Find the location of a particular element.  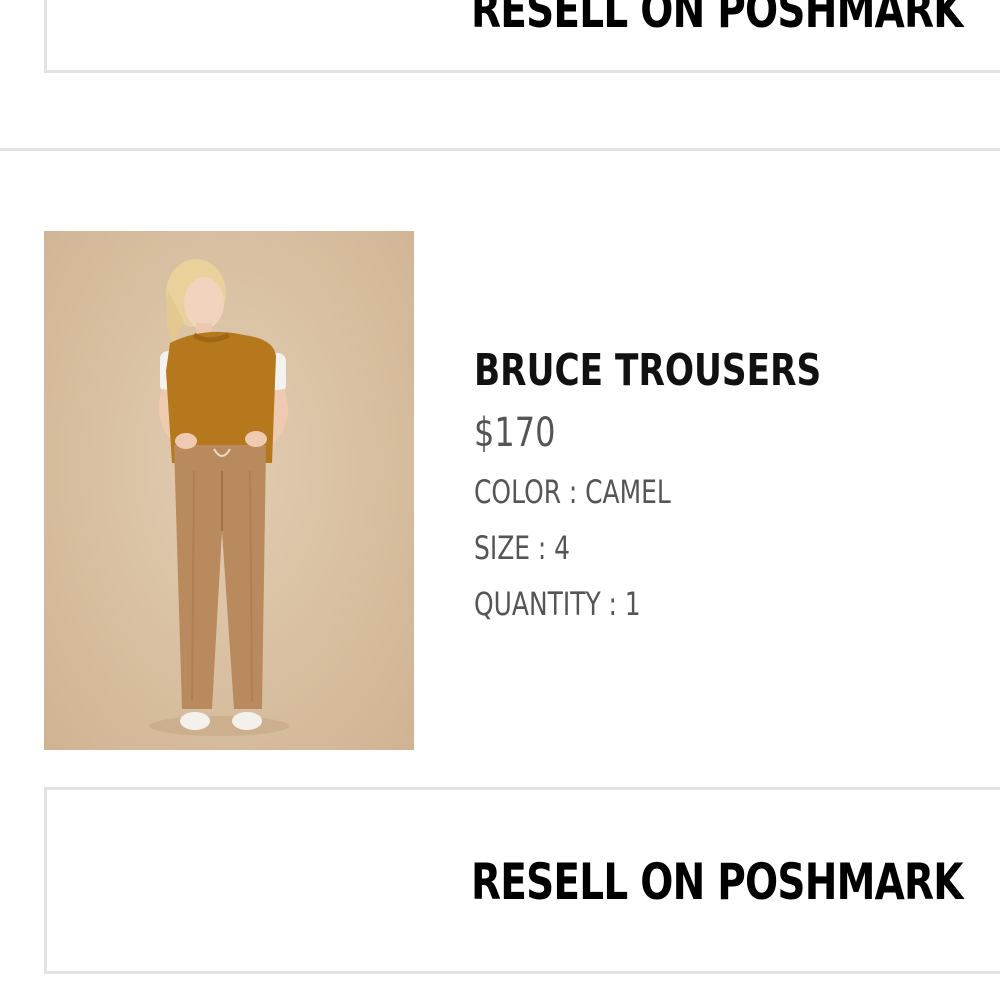

resell-on-poshmark-button-top: RESELL ON POSHMARK is located at coordinates (522, 36).